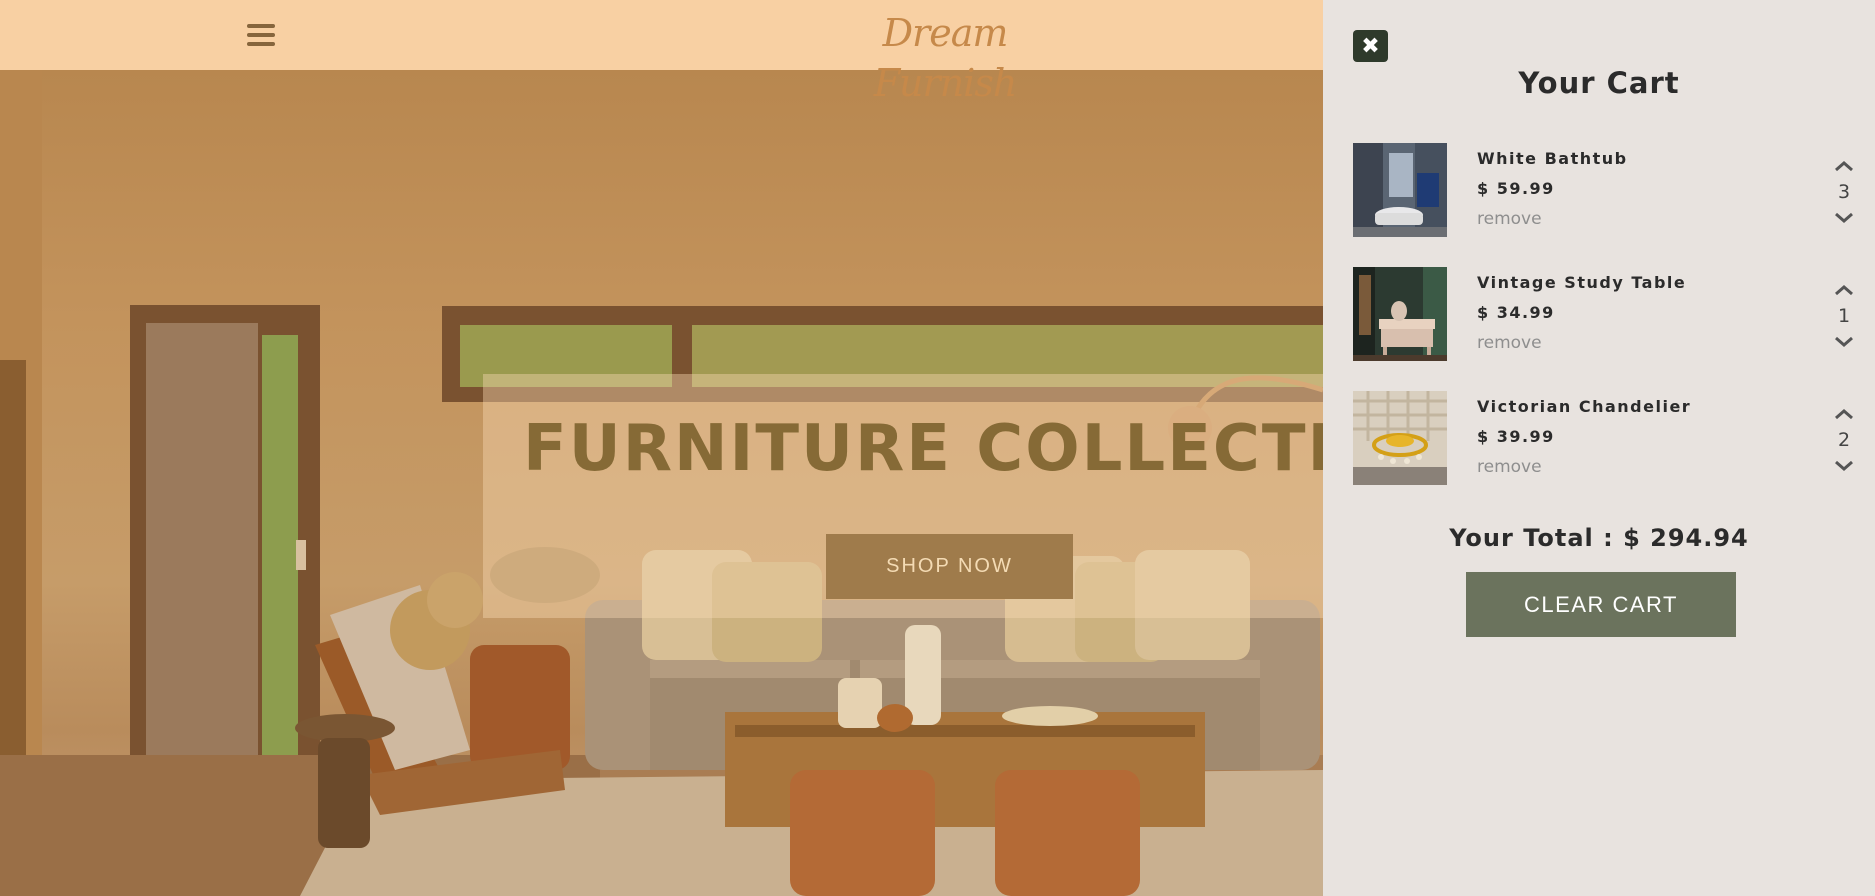 The image size is (1875, 896). What do you see at coordinates (1516, 188) in the screenshot?
I see `cart-item-price: $ 59.99` at bounding box center [1516, 188].